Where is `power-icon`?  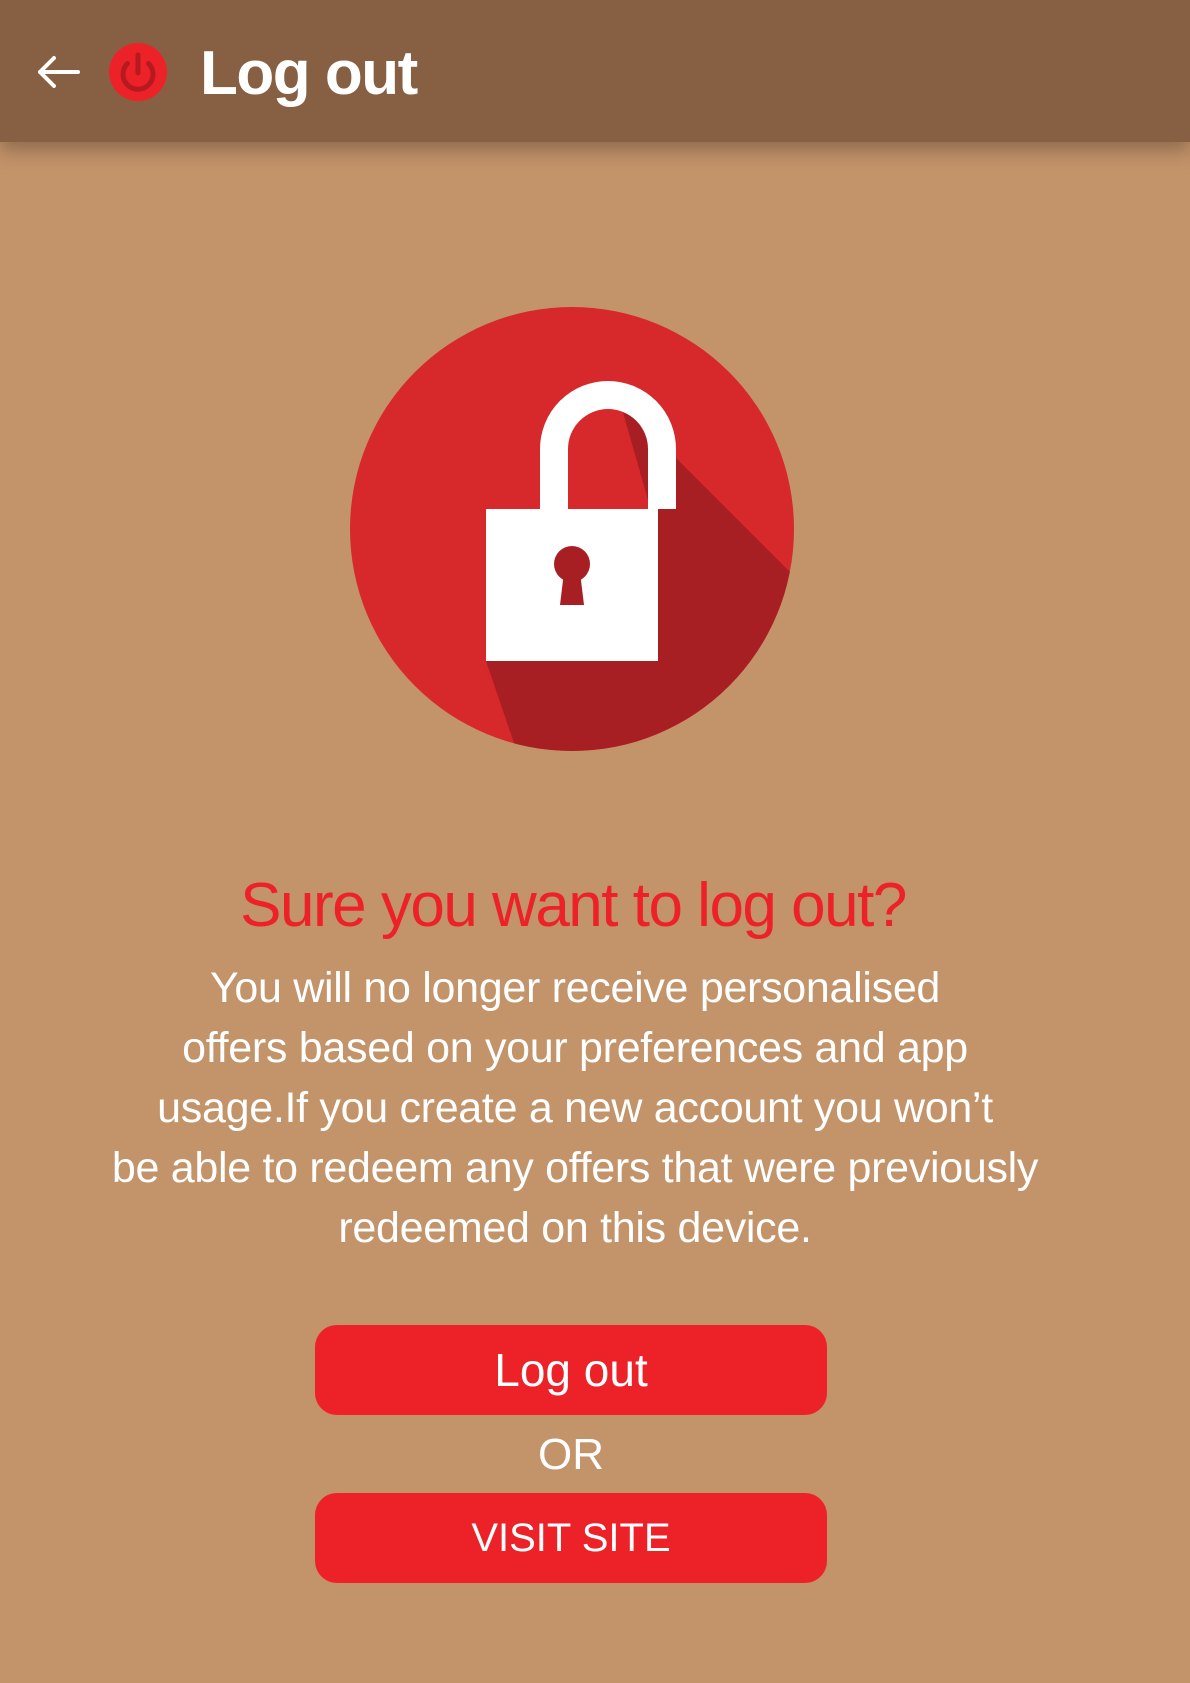
power-icon is located at coordinates (138, 72).